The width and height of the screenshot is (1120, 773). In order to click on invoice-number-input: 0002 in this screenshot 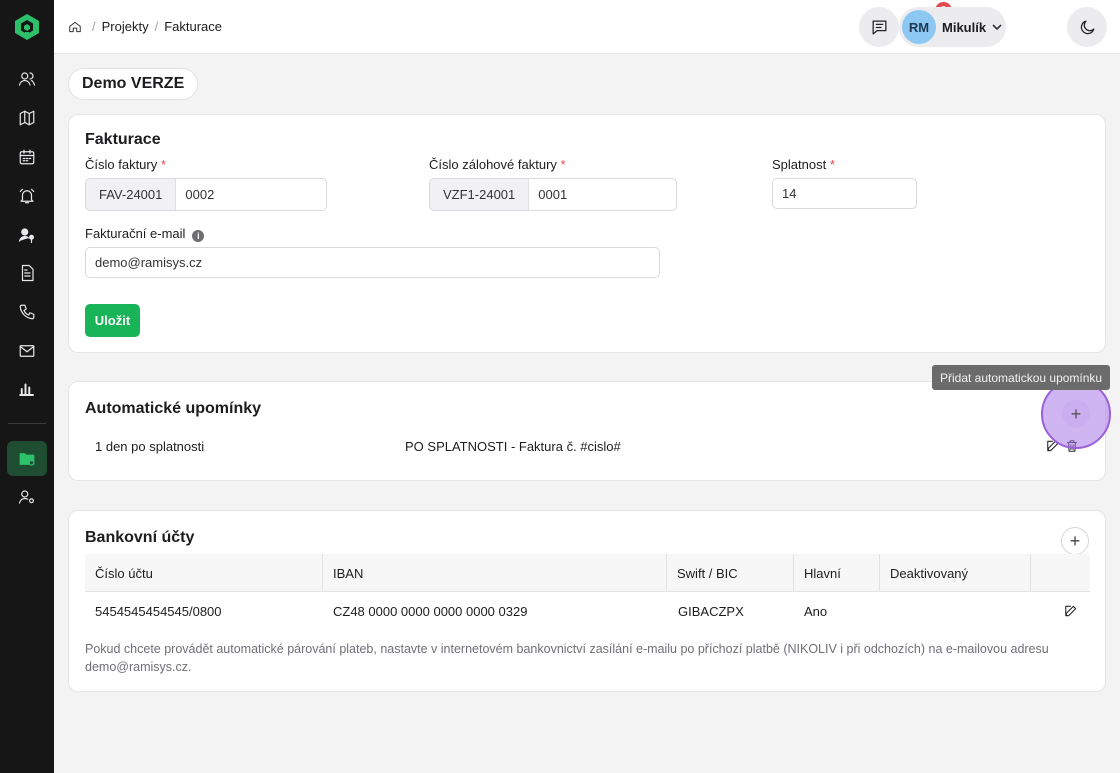, I will do `click(199, 194)`.